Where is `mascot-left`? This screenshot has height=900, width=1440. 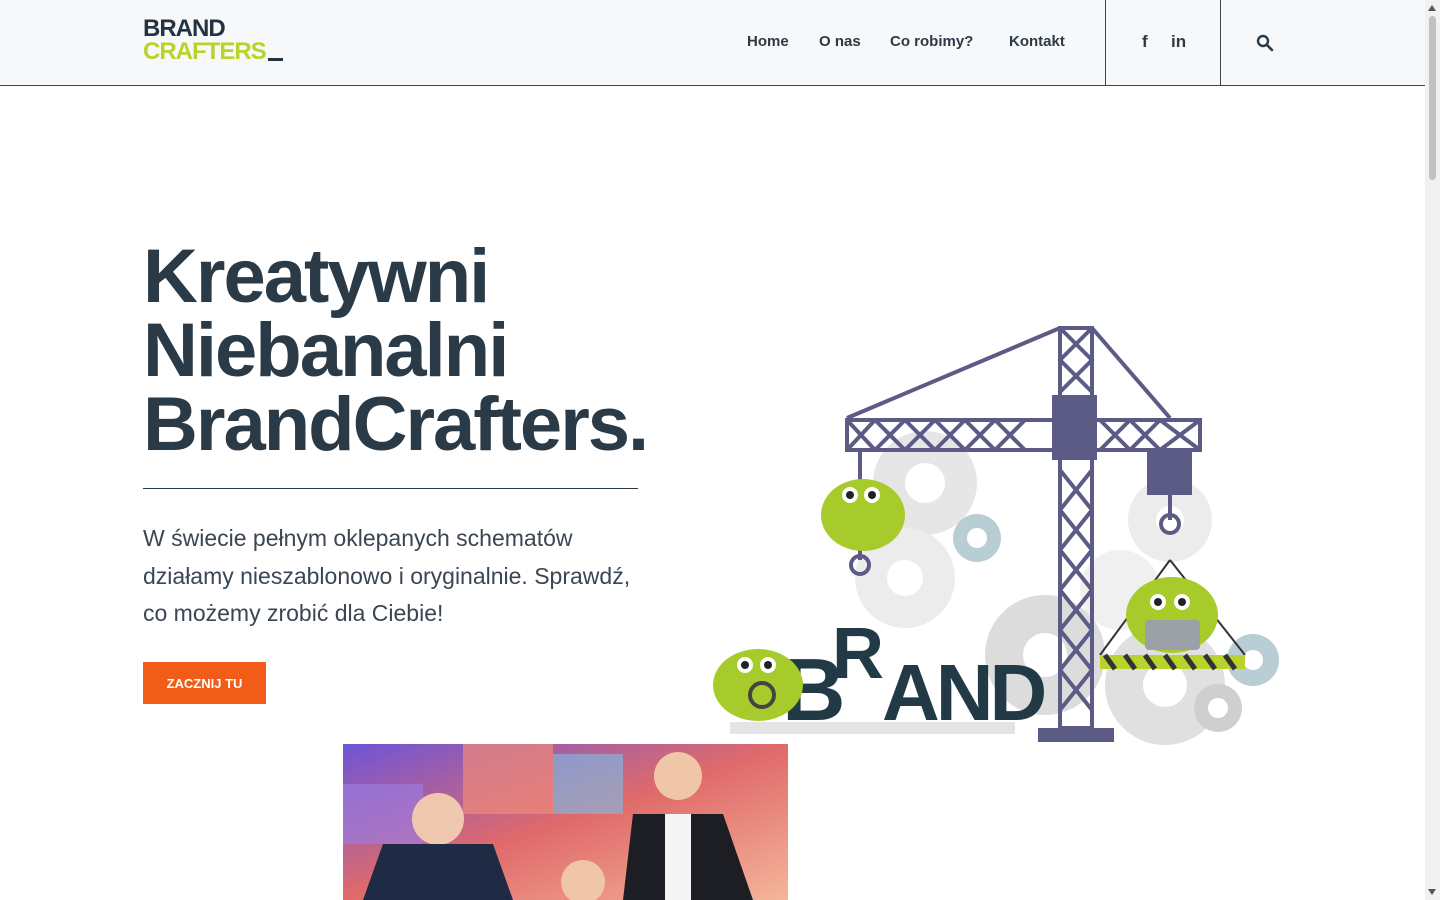 mascot-left is located at coordinates (758, 685).